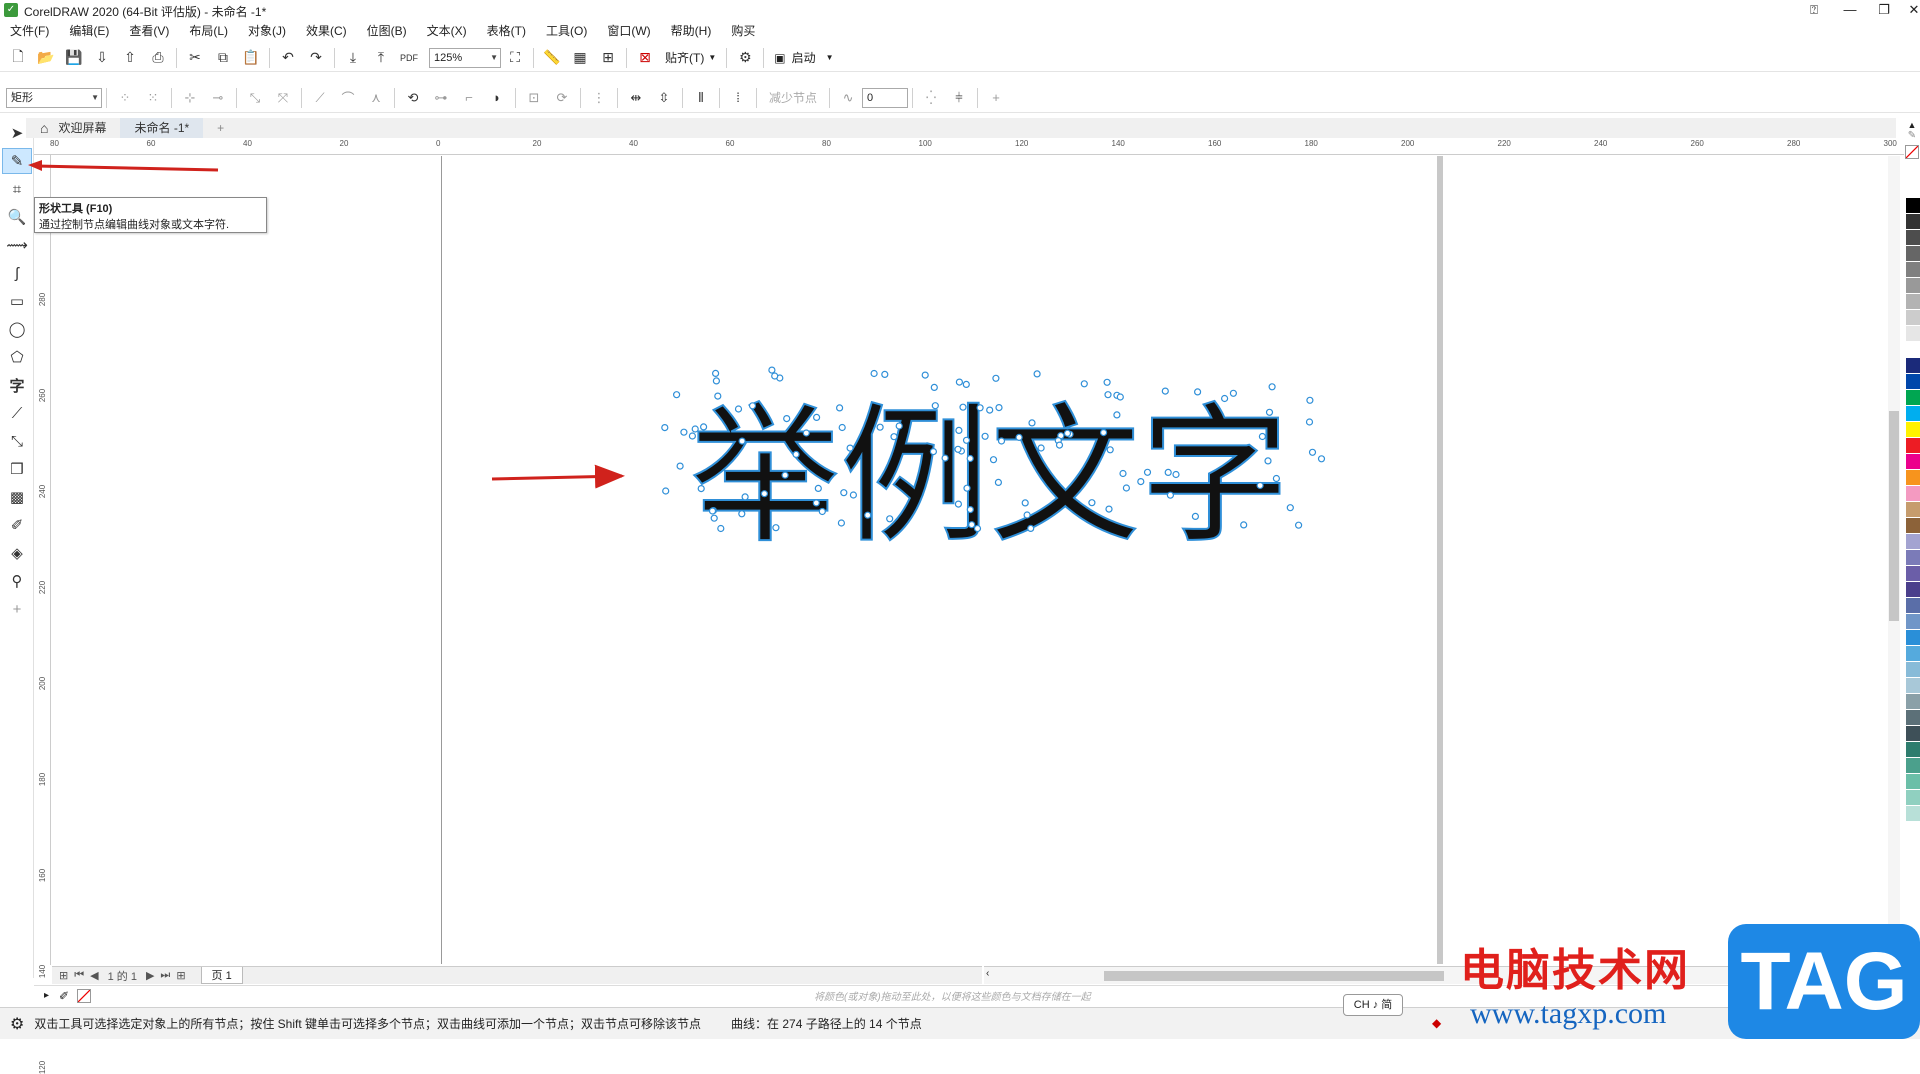 The height and width of the screenshot is (1074, 1920). I want to click on extract-subpath-icon: ⌐, so click(469, 98).